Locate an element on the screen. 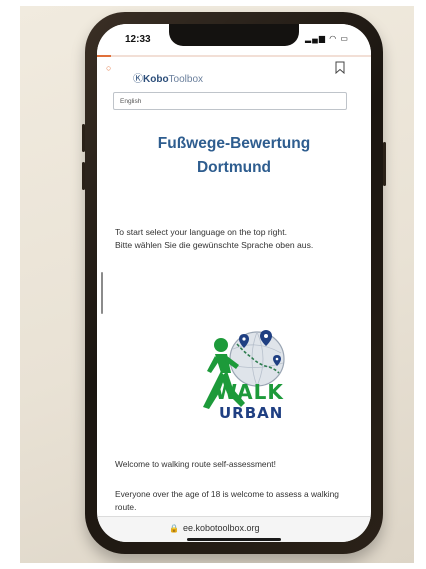 This screenshot has width=426, height=569. home-indicator is located at coordinates (234, 539).